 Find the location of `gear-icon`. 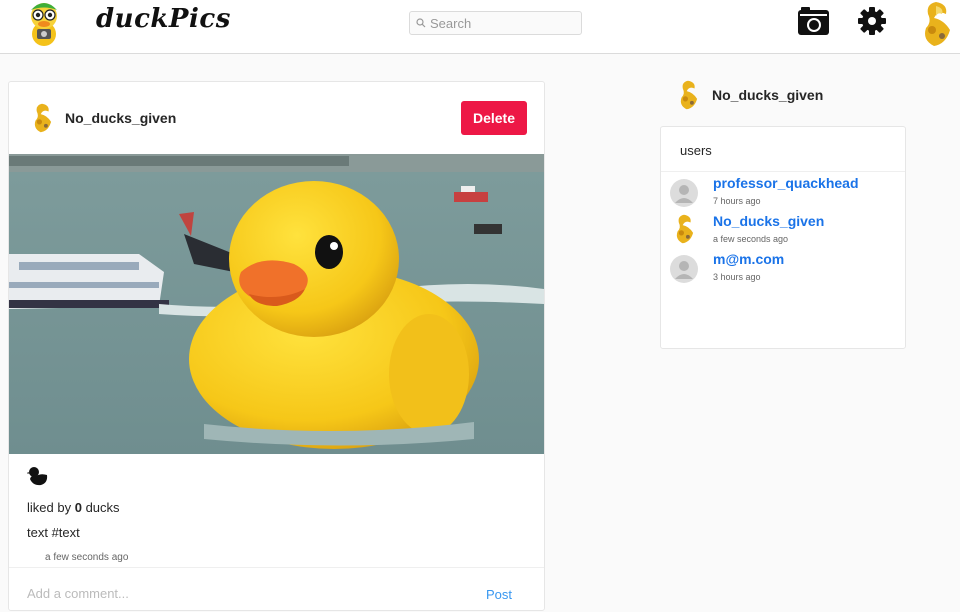

gear-icon is located at coordinates (872, 21).